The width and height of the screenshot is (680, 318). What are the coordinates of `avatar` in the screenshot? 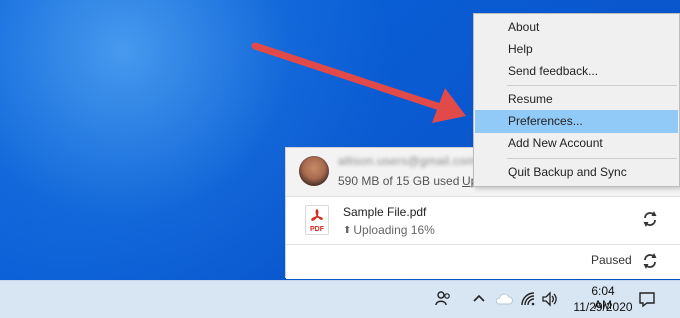 It's located at (314, 171).